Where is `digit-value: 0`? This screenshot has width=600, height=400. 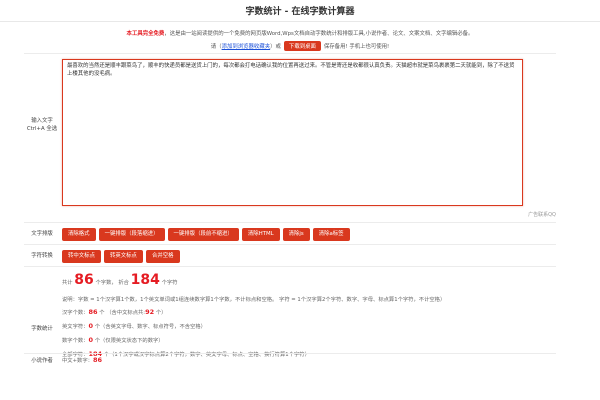 digit-value: 0 is located at coordinates (91, 340).